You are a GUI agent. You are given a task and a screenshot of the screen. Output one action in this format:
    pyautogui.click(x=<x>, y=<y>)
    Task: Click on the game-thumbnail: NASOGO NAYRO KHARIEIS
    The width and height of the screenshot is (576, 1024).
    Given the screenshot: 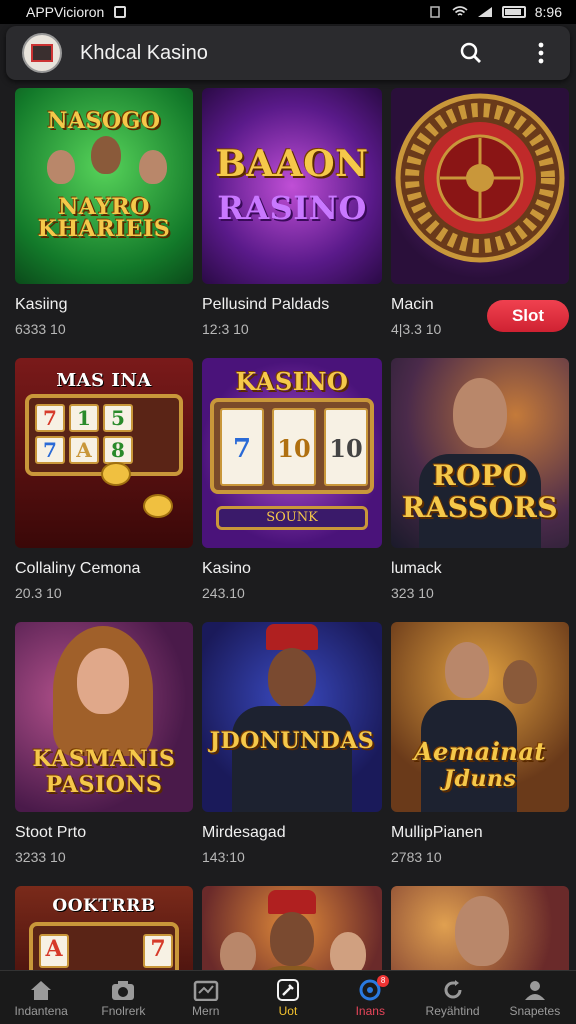 What is the action you would take?
    pyautogui.click(x=104, y=186)
    